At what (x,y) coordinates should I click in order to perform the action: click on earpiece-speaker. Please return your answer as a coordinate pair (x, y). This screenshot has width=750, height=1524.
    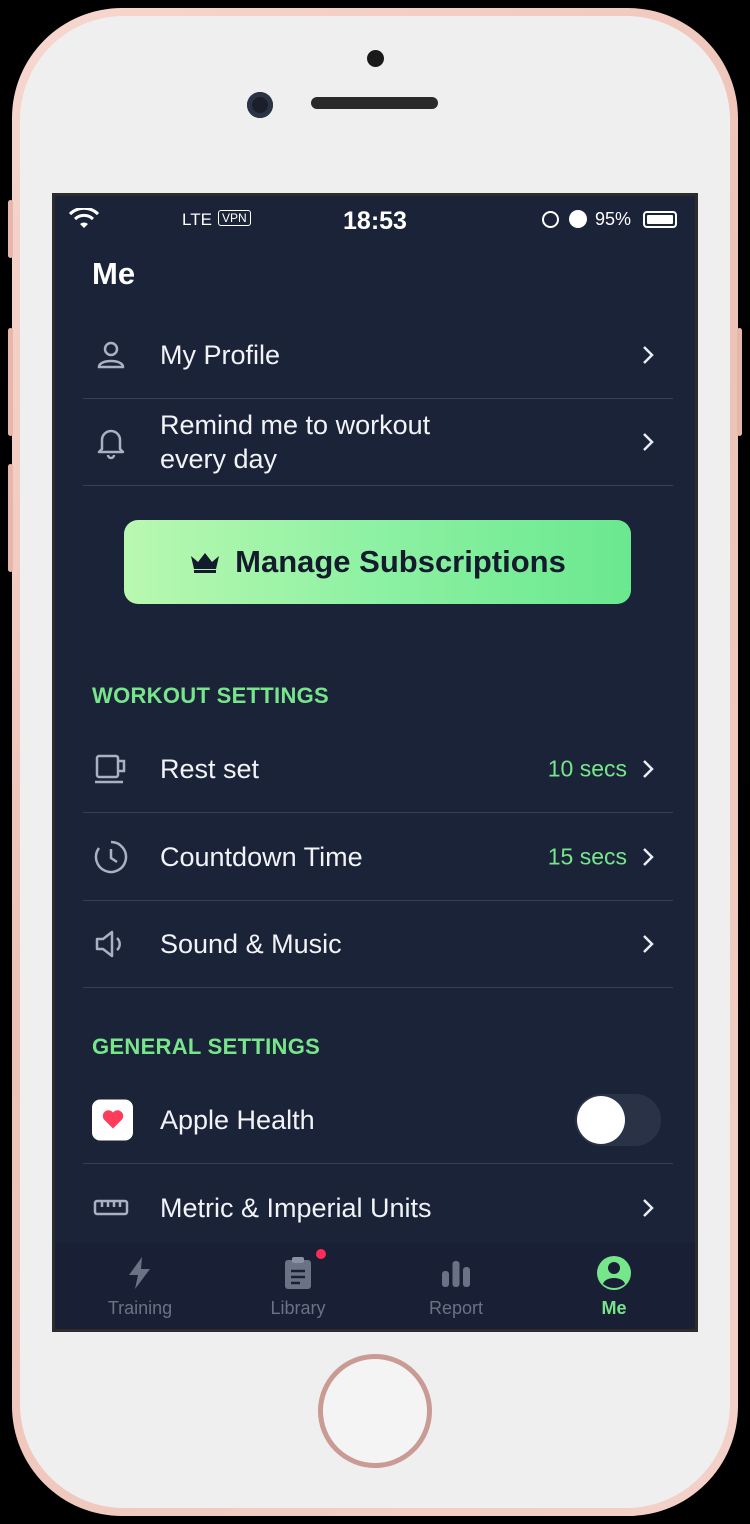
    Looking at the image, I should click on (374, 103).